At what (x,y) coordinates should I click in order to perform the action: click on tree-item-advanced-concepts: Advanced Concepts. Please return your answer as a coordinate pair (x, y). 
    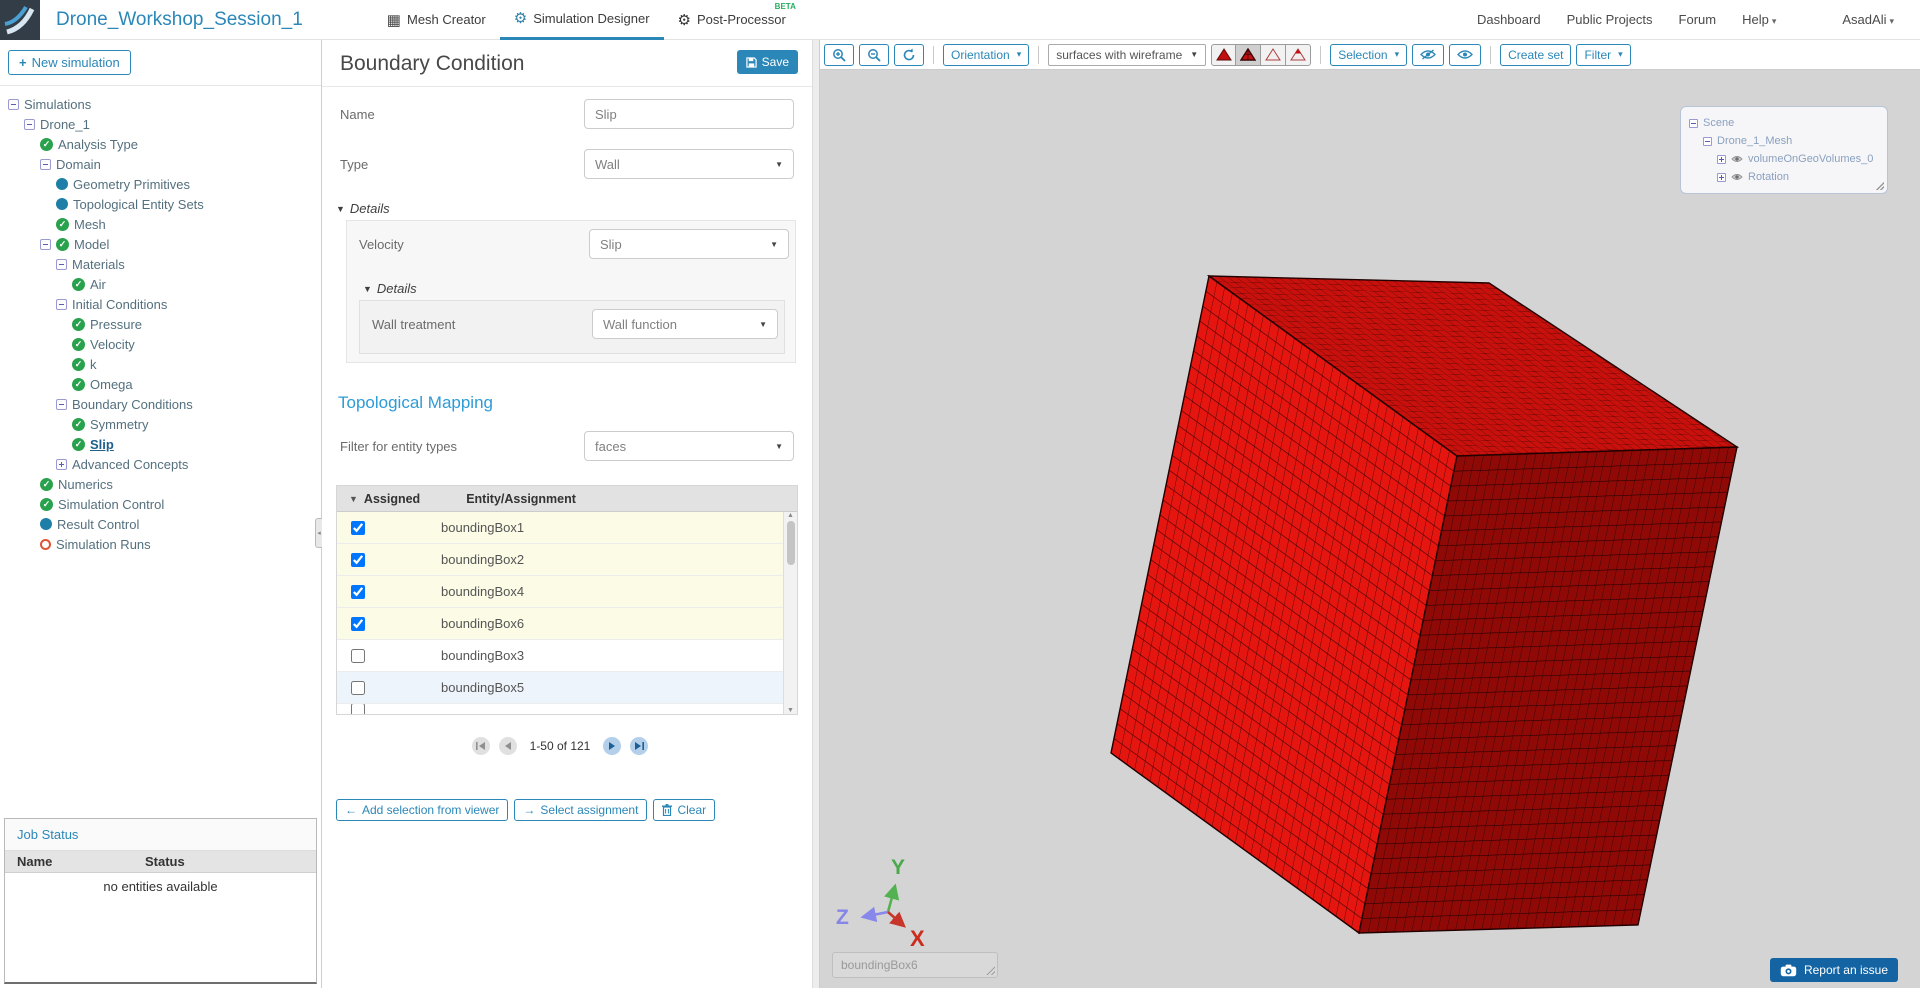
    Looking at the image, I should click on (160, 464).